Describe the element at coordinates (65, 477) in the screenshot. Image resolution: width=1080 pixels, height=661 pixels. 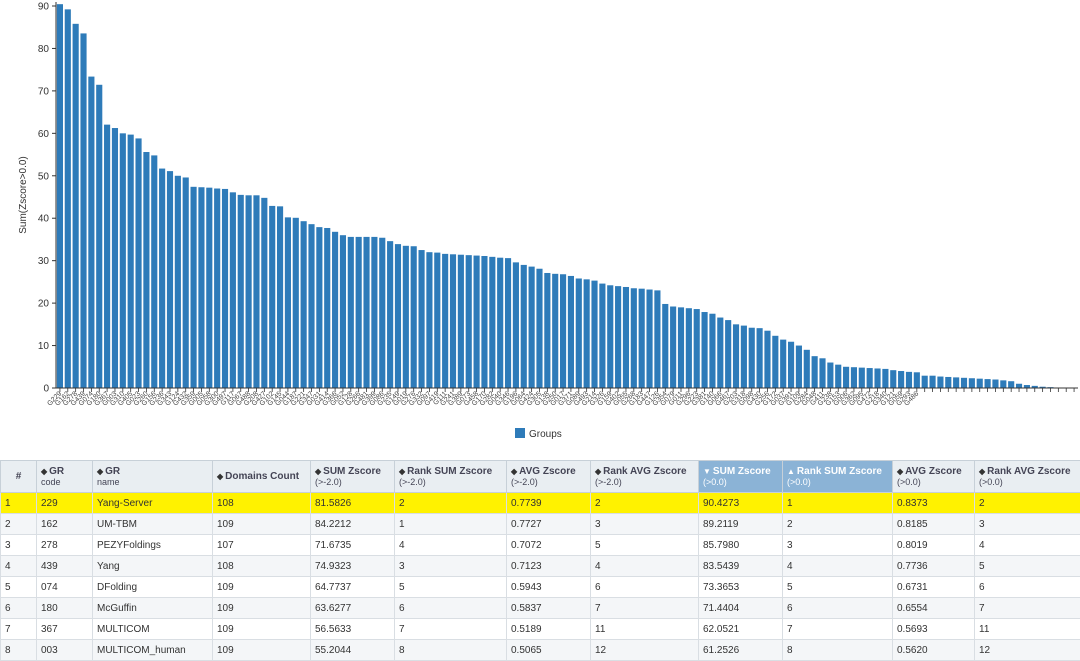
I see `column-header: ◆GRcode` at that location.